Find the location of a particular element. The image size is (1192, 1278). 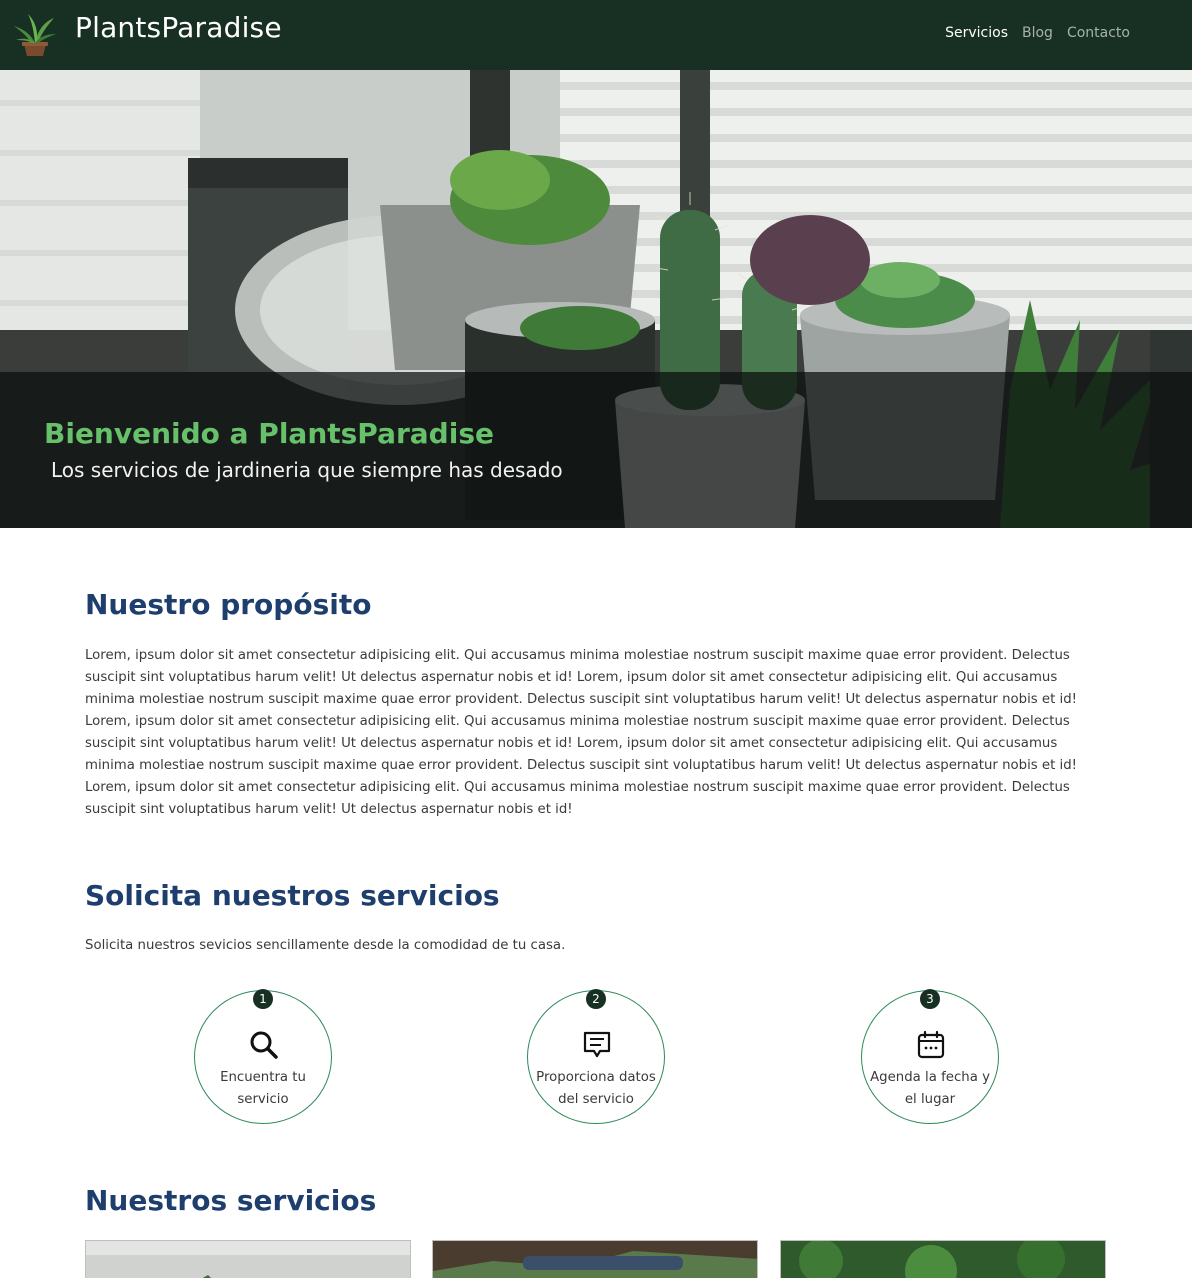

nav-link-blog: Blog is located at coordinates (1037, 33).